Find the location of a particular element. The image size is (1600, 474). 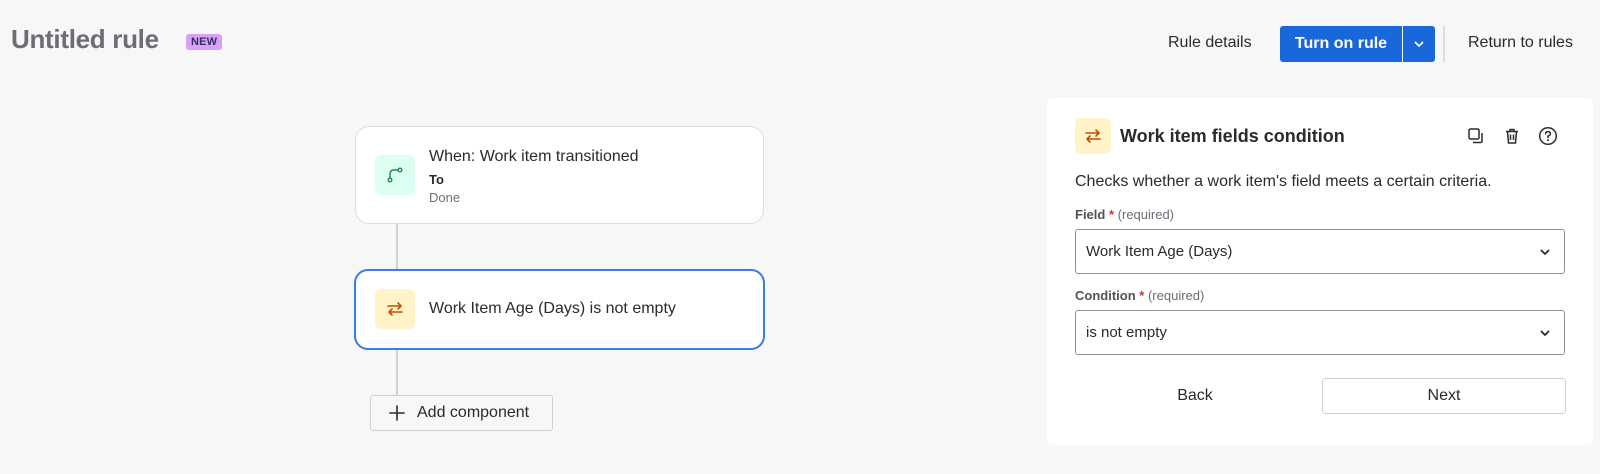

help-icon is located at coordinates (1548, 136).